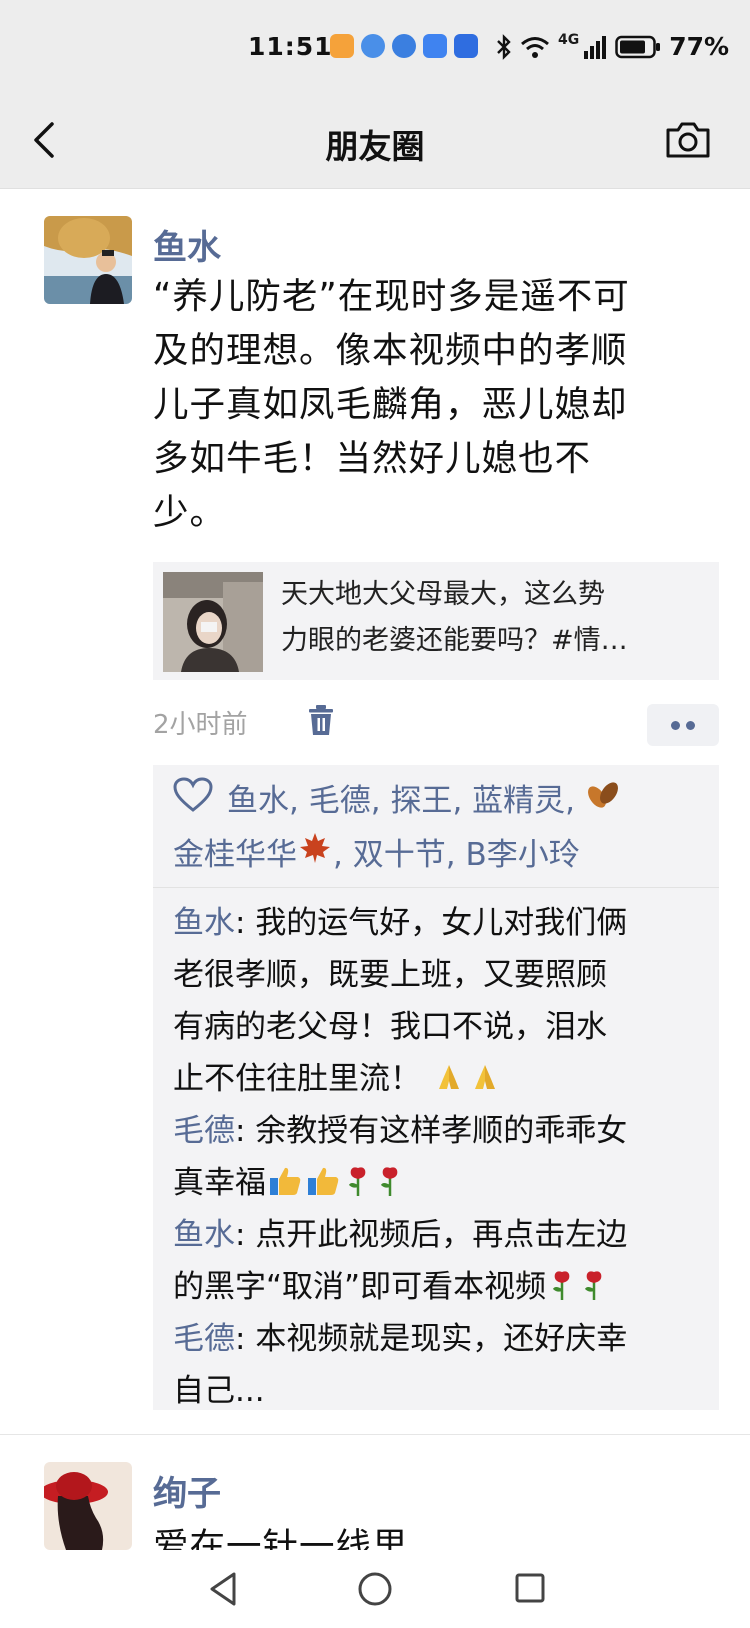  Describe the element at coordinates (193, 802) in the screenshot. I see `heart-icon` at that location.